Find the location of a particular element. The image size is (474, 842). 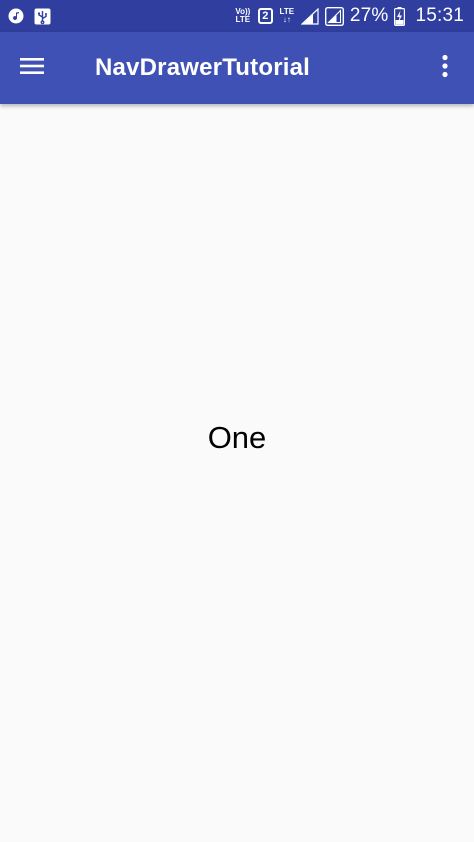

volte-label-bottom: LTE is located at coordinates (243, 19).